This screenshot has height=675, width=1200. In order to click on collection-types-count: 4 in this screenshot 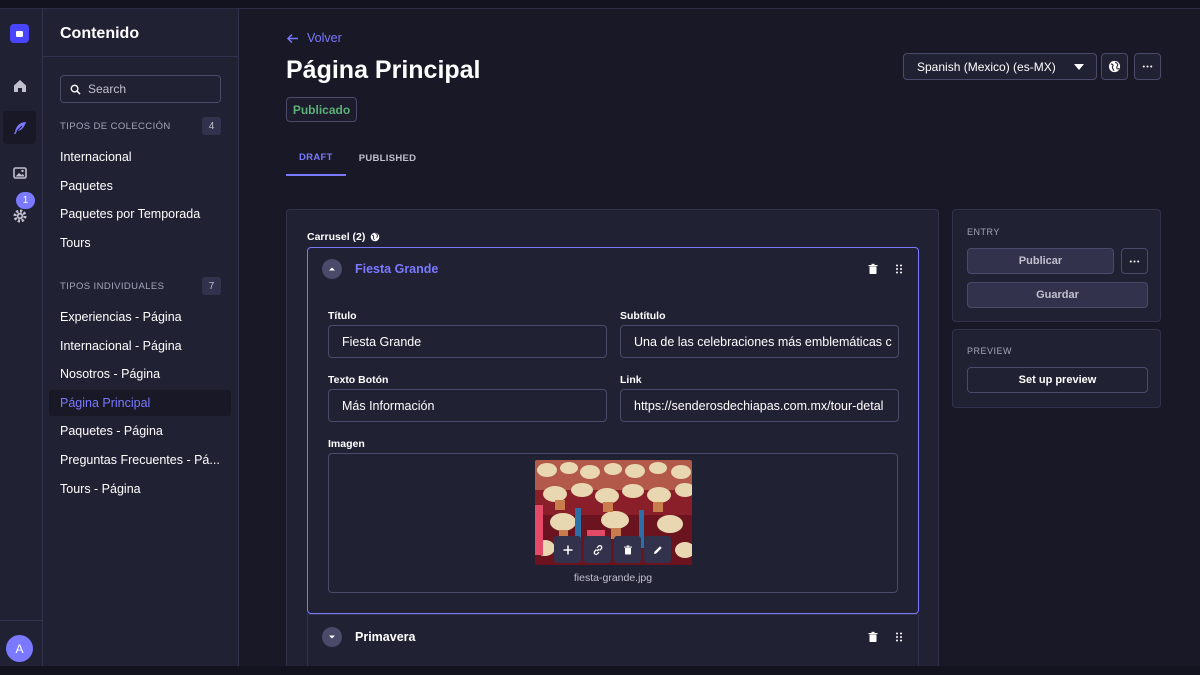, I will do `click(211, 126)`.